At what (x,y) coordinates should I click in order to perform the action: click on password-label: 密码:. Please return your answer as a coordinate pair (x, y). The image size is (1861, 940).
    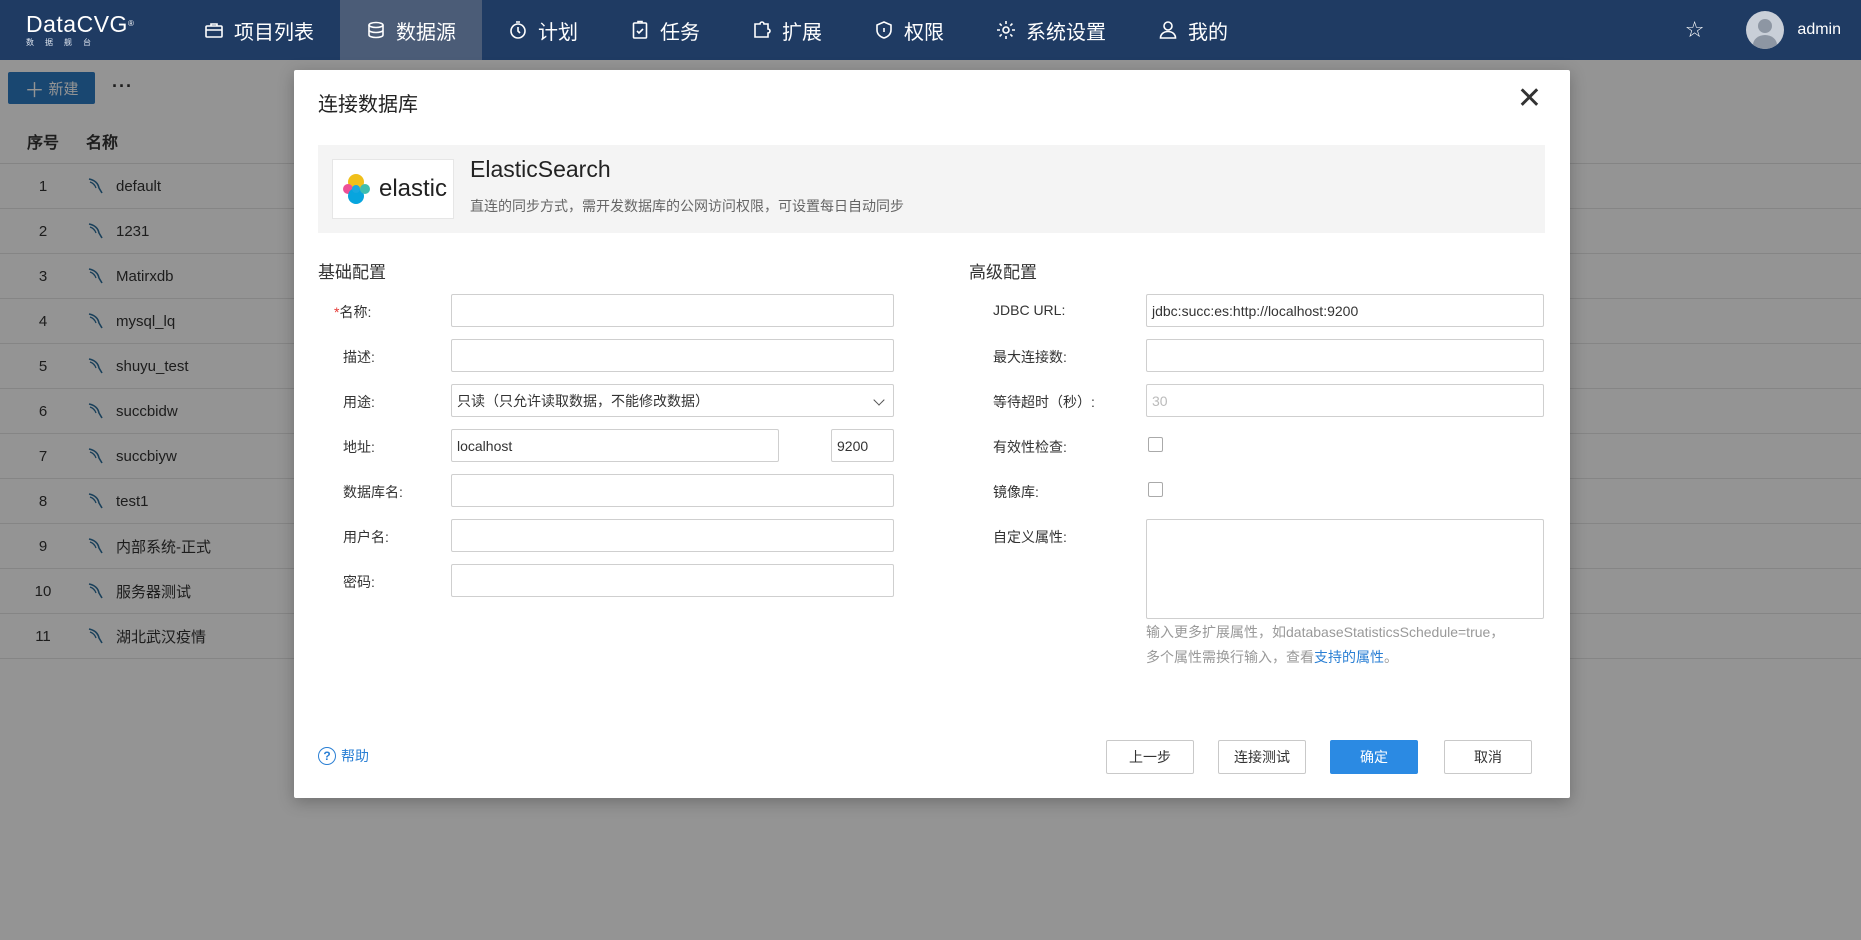
    Looking at the image, I should click on (359, 582).